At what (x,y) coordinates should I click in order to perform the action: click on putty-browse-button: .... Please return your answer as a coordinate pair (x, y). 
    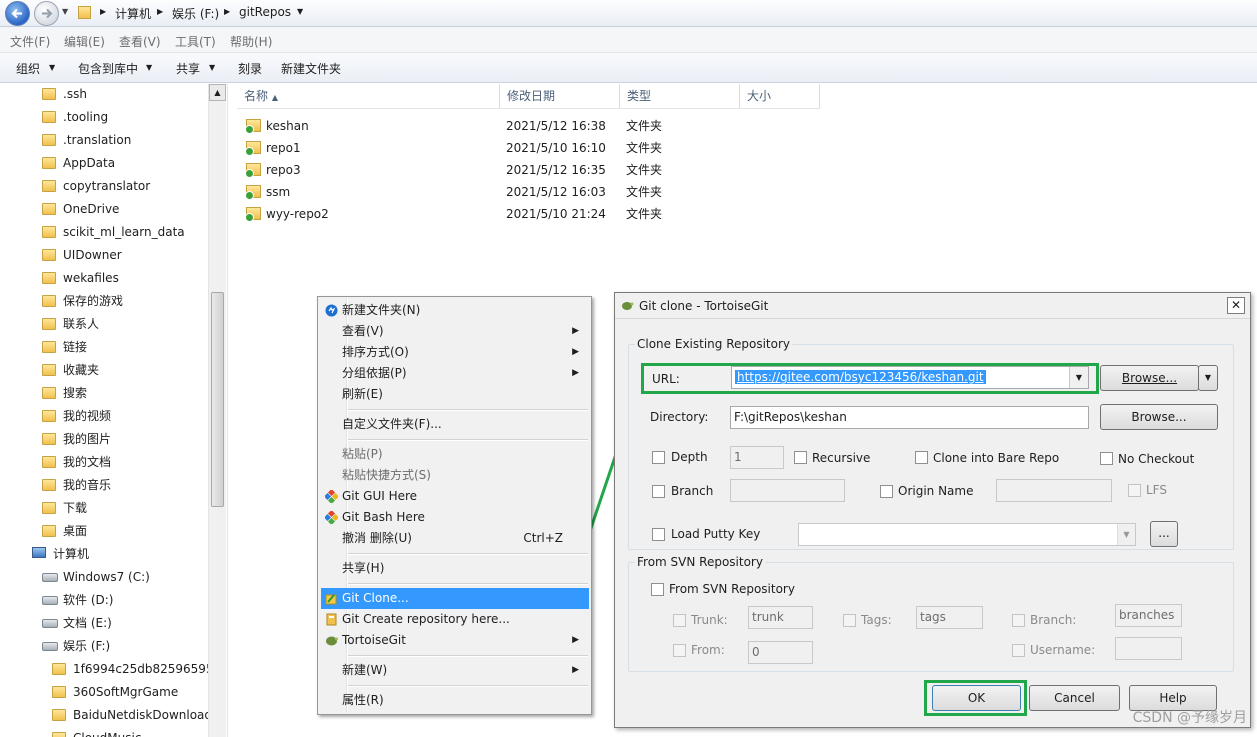
    Looking at the image, I should click on (1164, 534).